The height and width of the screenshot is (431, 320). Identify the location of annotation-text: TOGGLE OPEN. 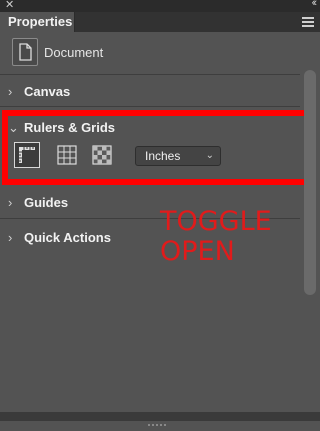
(216, 237).